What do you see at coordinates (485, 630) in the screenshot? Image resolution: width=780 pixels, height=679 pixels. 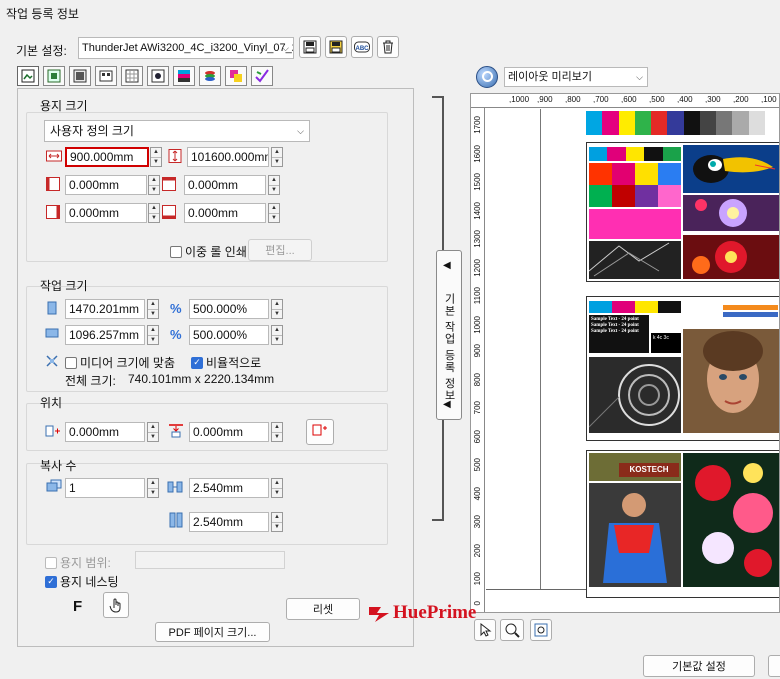 I see `select-tool-button` at bounding box center [485, 630].